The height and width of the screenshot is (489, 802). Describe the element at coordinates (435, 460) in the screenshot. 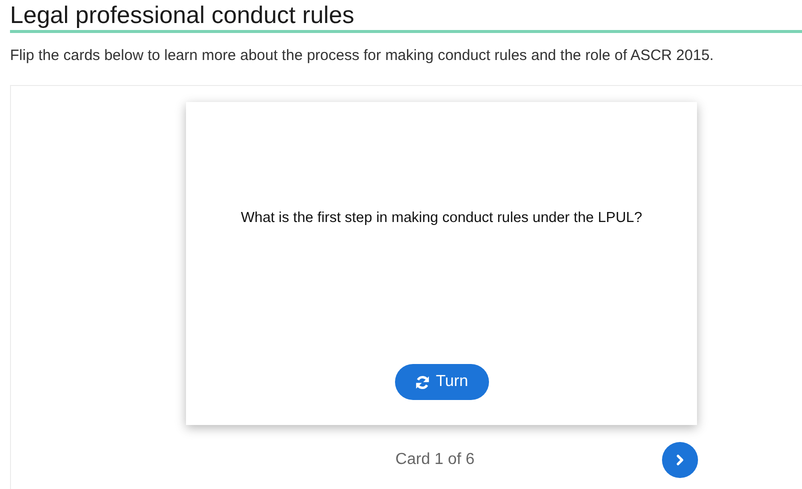

I see `card-counter: Card 1 of 6` at that location.